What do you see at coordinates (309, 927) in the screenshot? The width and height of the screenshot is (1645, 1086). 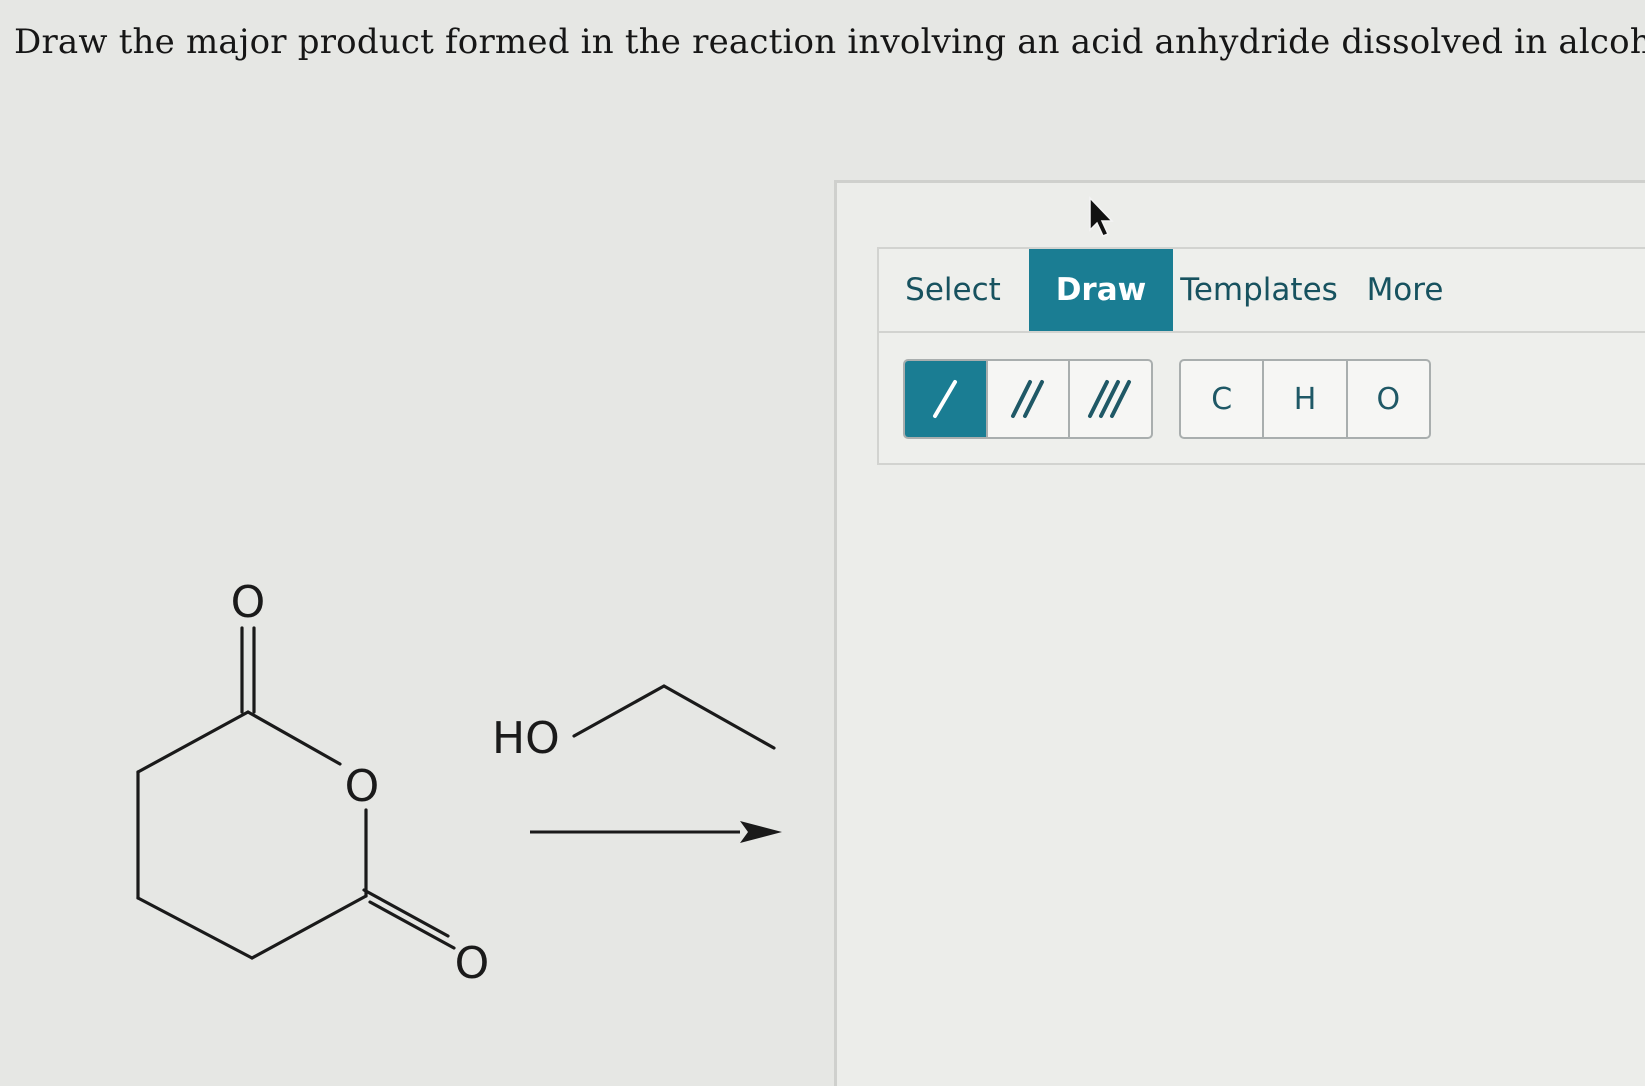 I see `bond-c4-c5` at bounding box center [309, 927].